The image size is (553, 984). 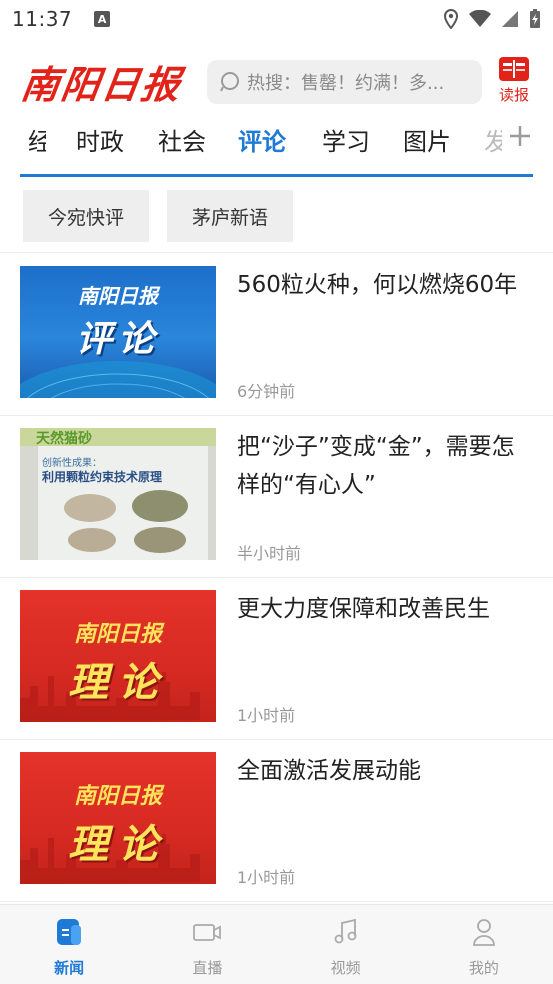 I want to click on nav-live: 直播, so click(x=207, y=944).